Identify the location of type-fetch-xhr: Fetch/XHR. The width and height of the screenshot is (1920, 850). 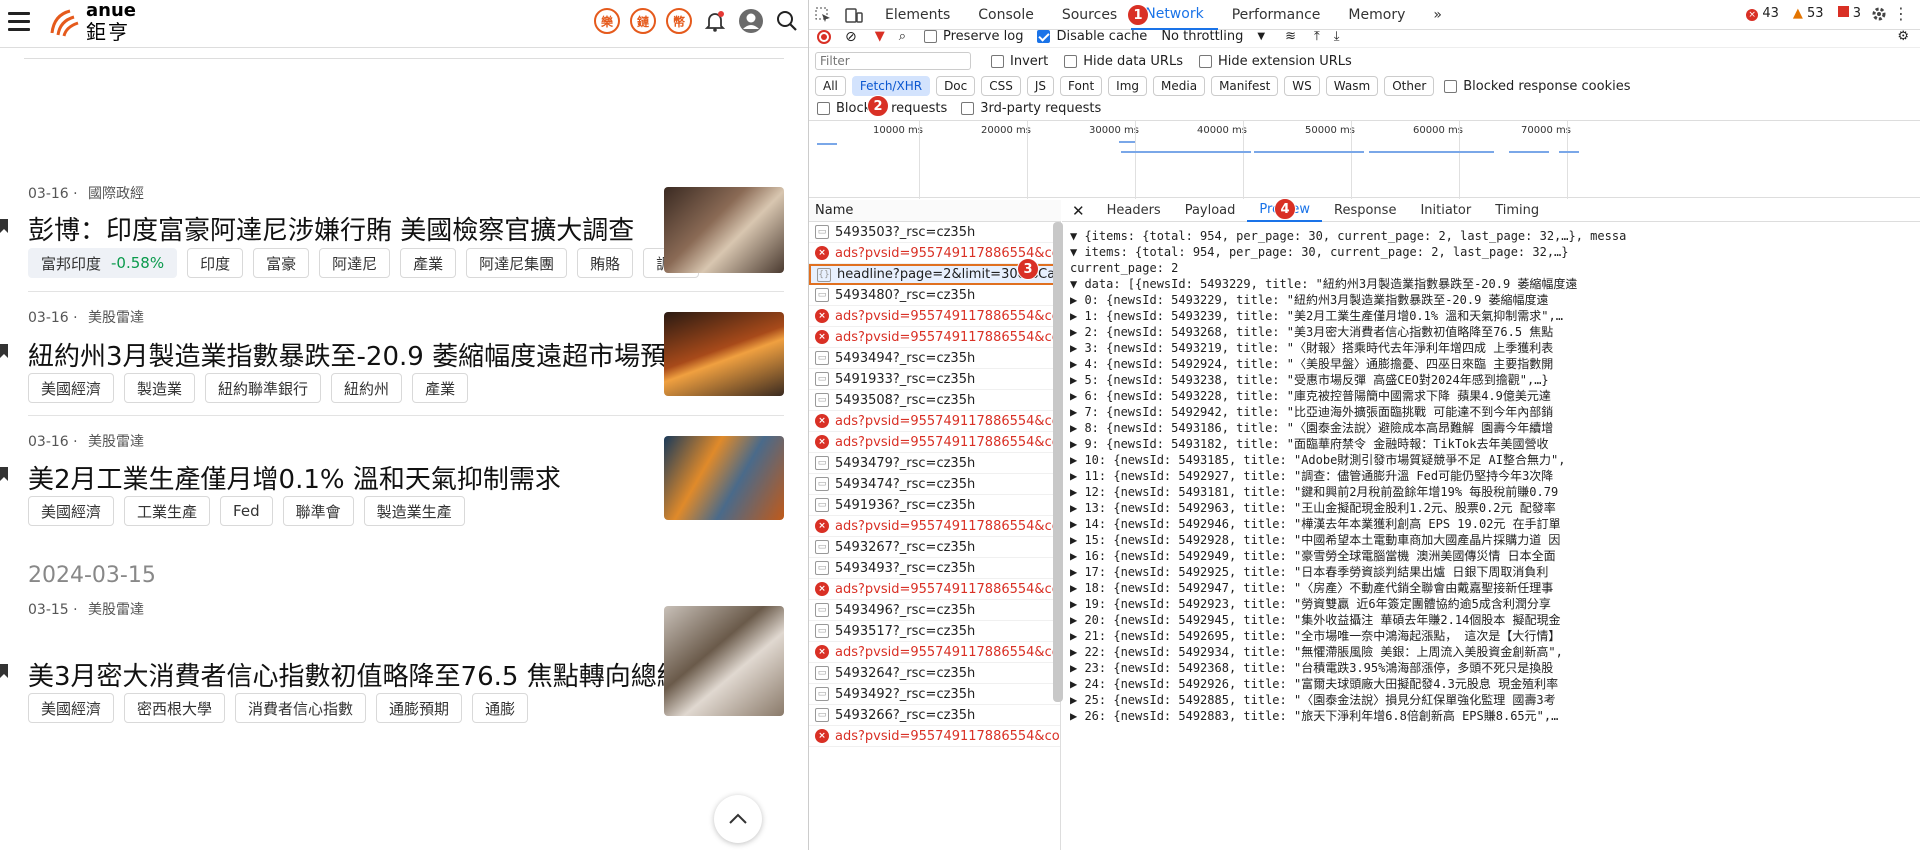
(891, 86).